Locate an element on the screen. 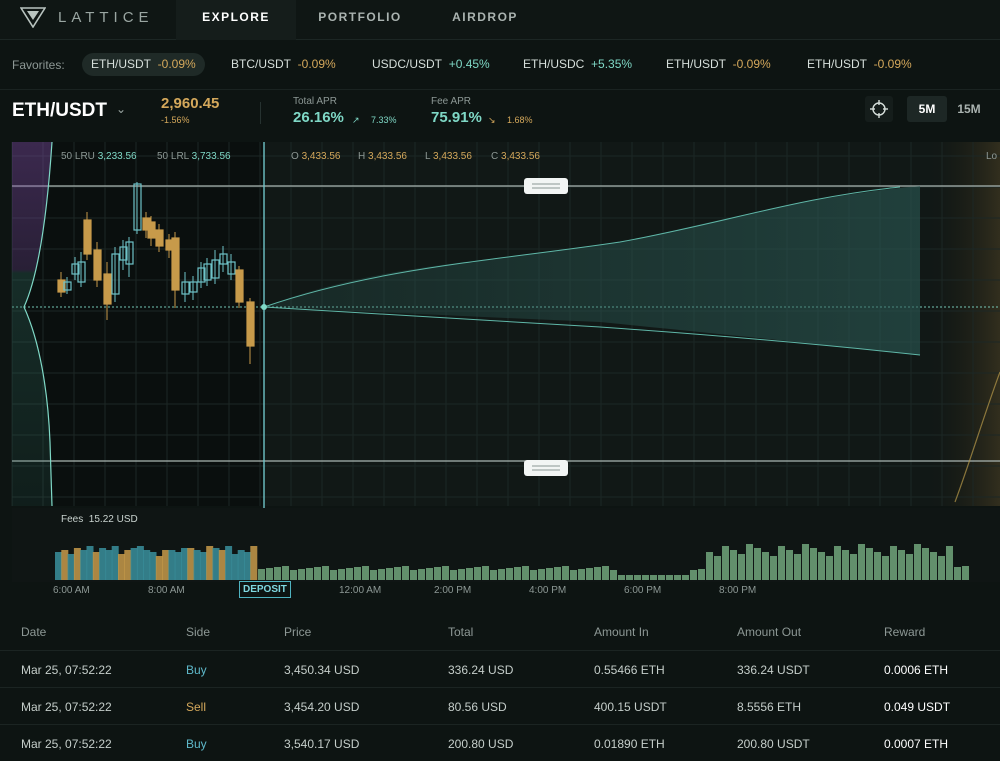 The image size is (1000, 761). column-amount-out: Amount Out is located at coordinates (769, 632).